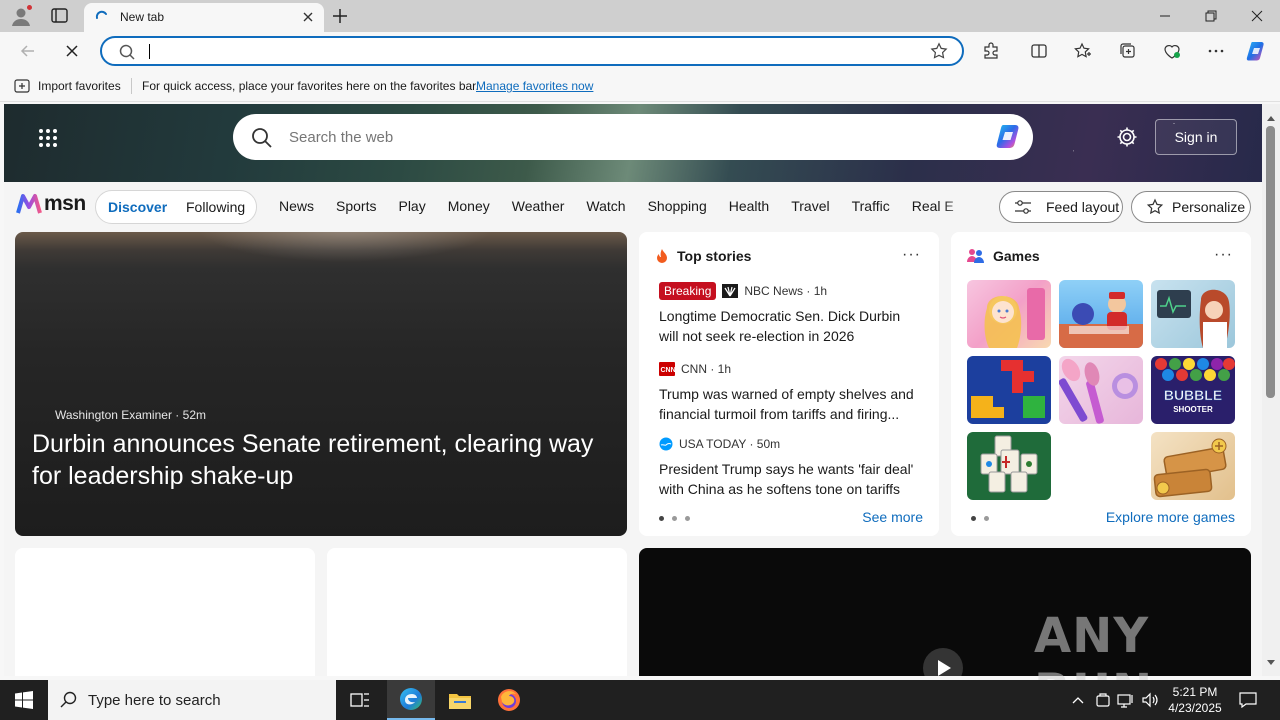 This screenshot has height=720, width=1280. What do you see at coordinates (609, 137) in the screenshot?
I see `web-search-input` at bounding box center [609, 137].